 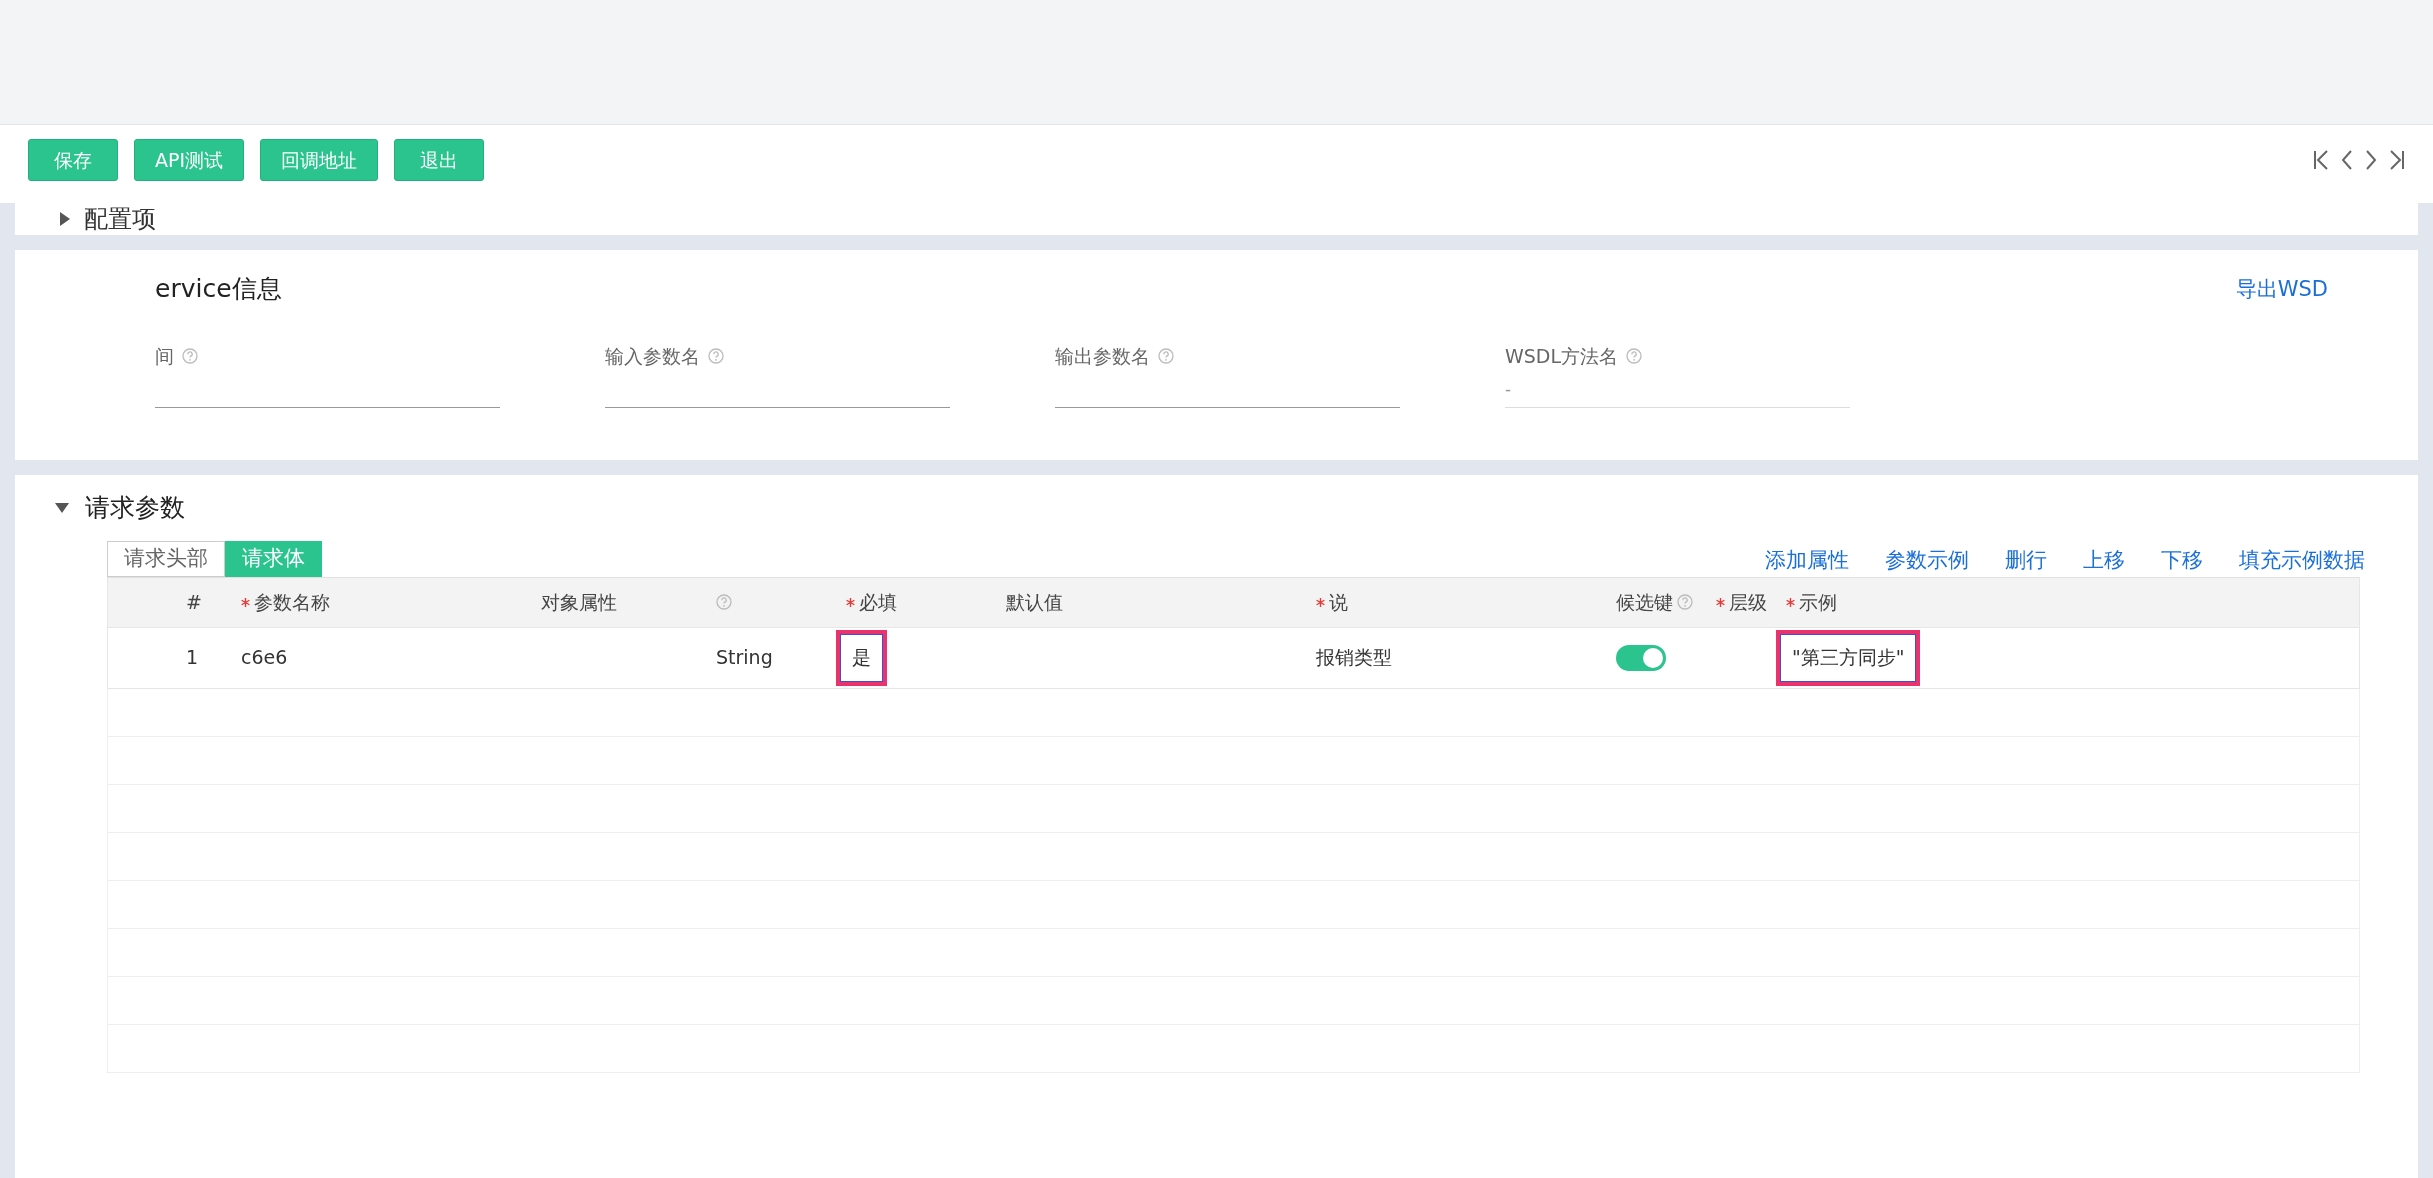 What do you see at coordinates (120, 219) in the screenshot?
I see `section-title: 配置项` at bounding box center [120, 219].